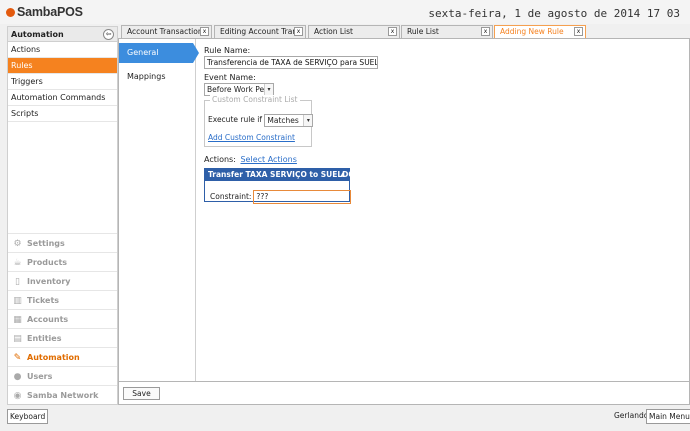 This screenshot has width=690, height=431. I want to click on sidebar-item-scripts: Scripts, so click(62, 114).